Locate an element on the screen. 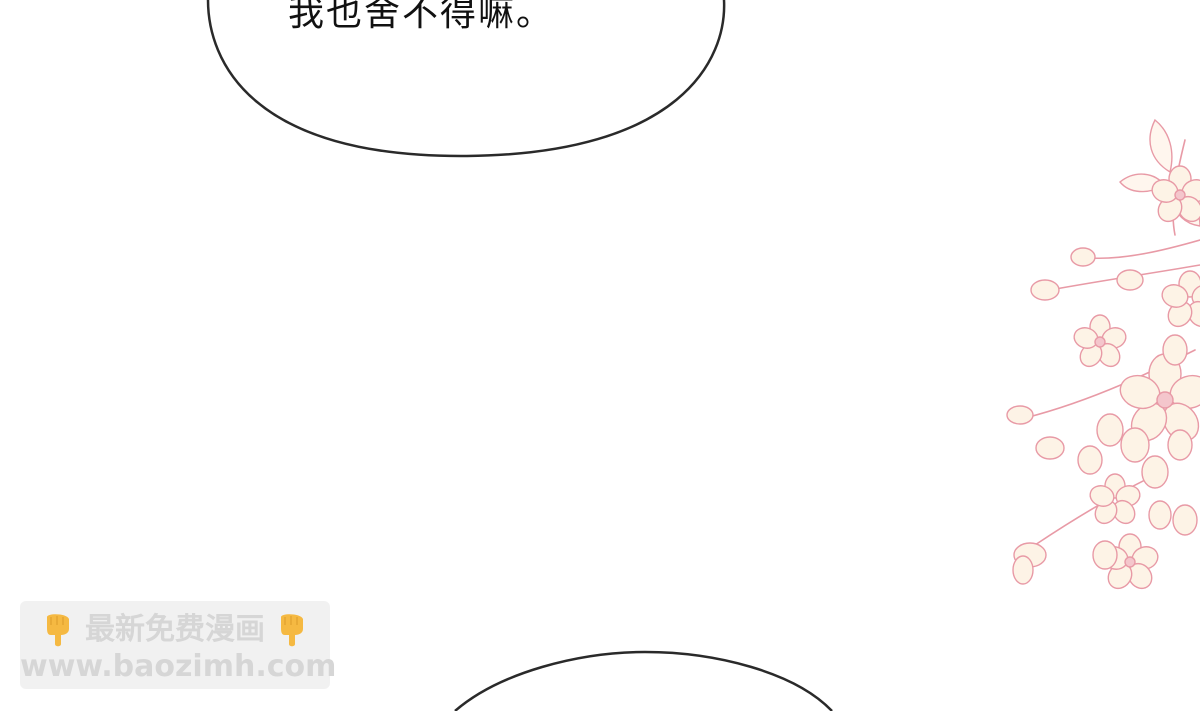 The height and width of the screenshot is (711, 1200). site-watermark: 最新免费漫画 www.baozimh.com is located at coordinates (178, 645).